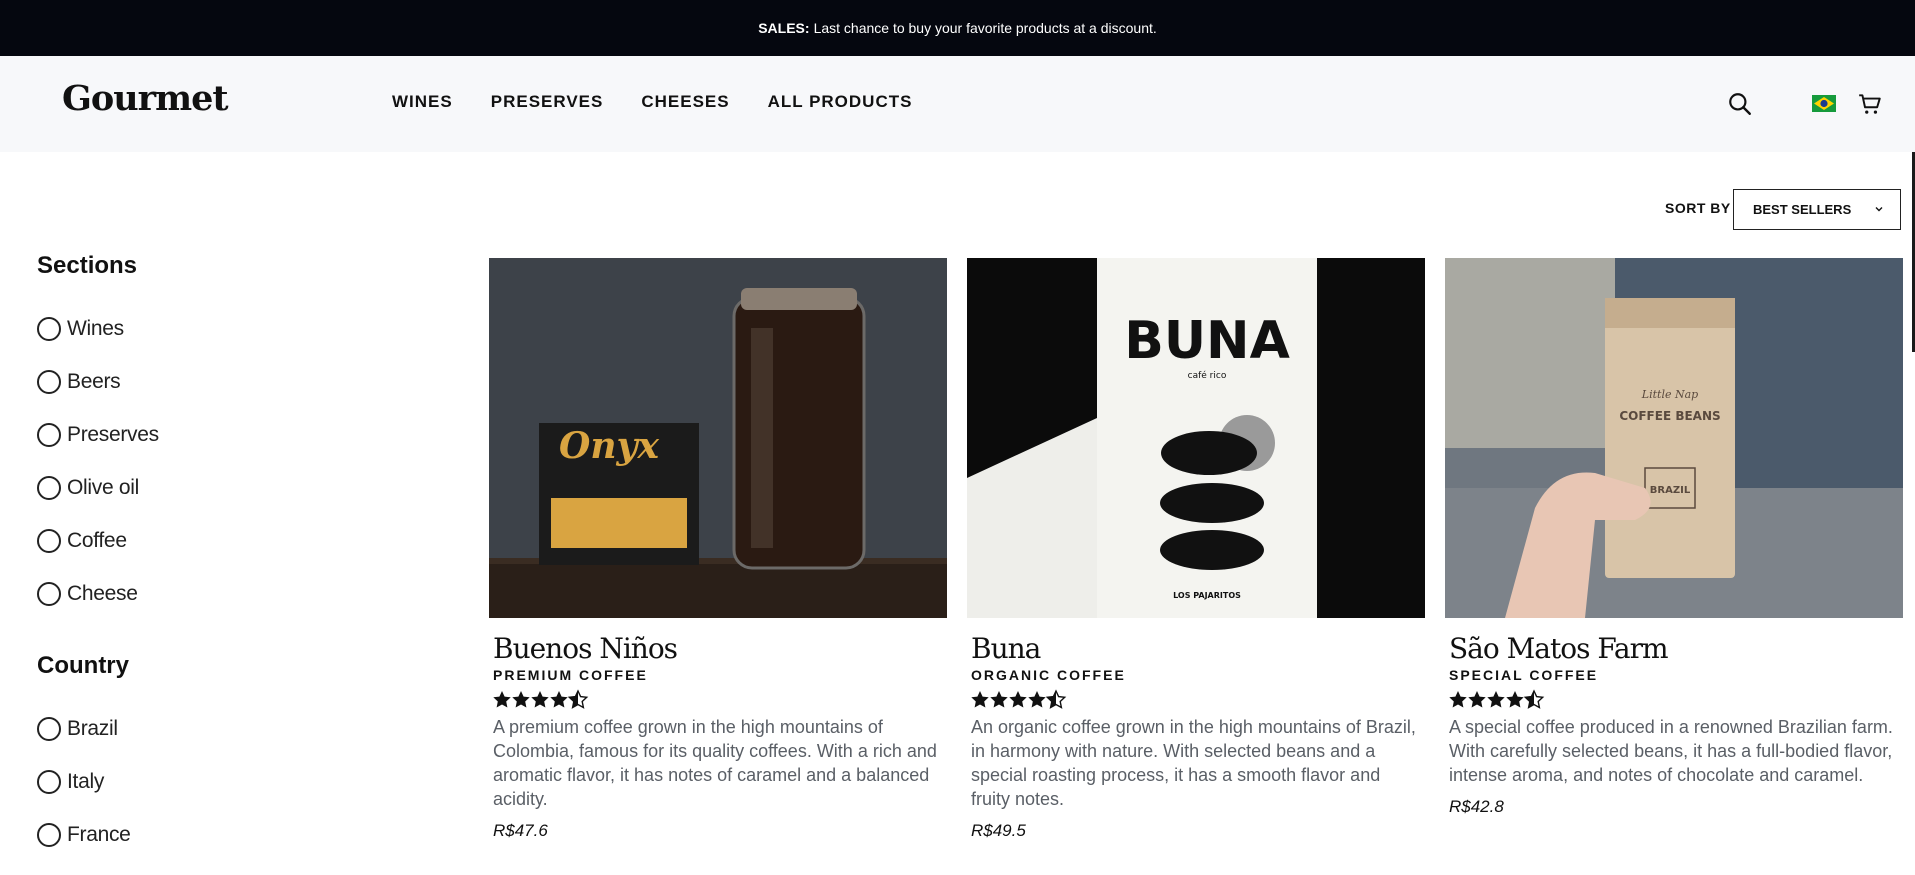 This screenshot has height=875, width=1915. I want to click on filter-option-beers: Beers, so click(98, 381).